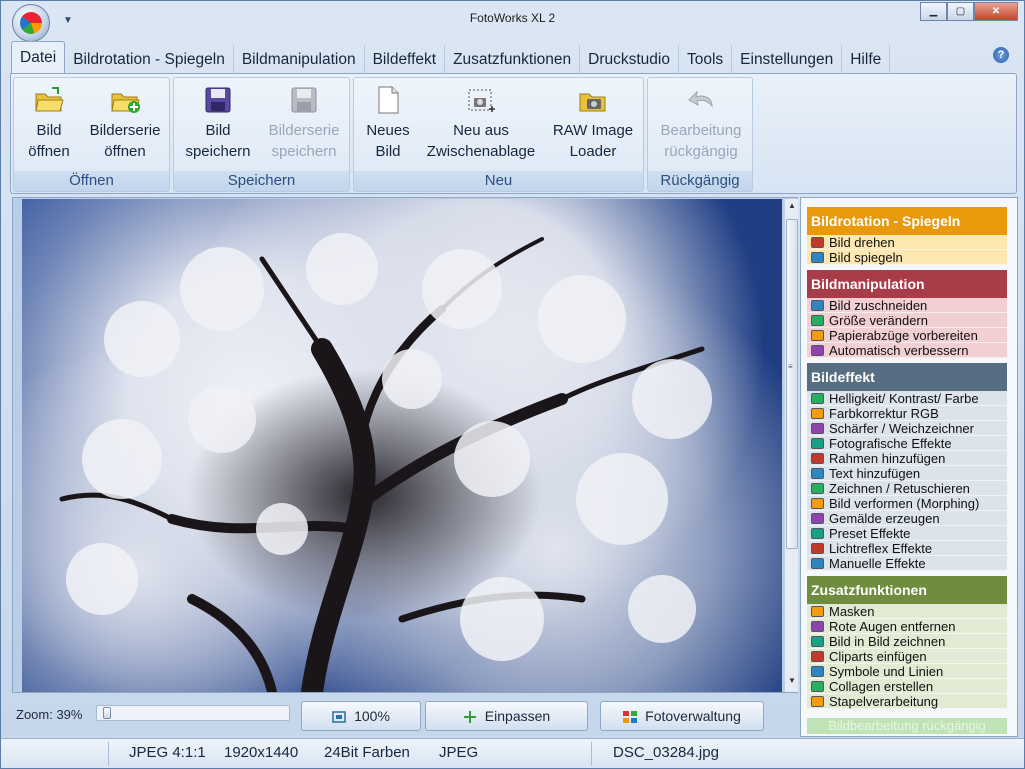  I want to click on panel-item: Fotografische Effekte, so click(907, 443).